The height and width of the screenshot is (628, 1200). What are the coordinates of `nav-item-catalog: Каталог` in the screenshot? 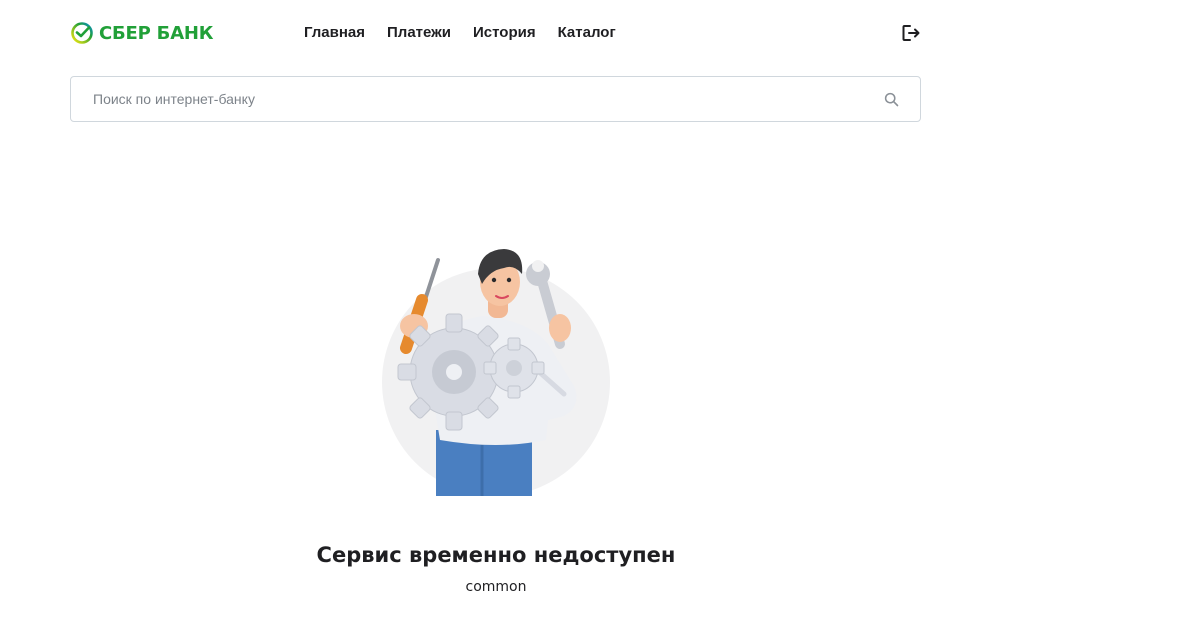 It's located at (587, 32).